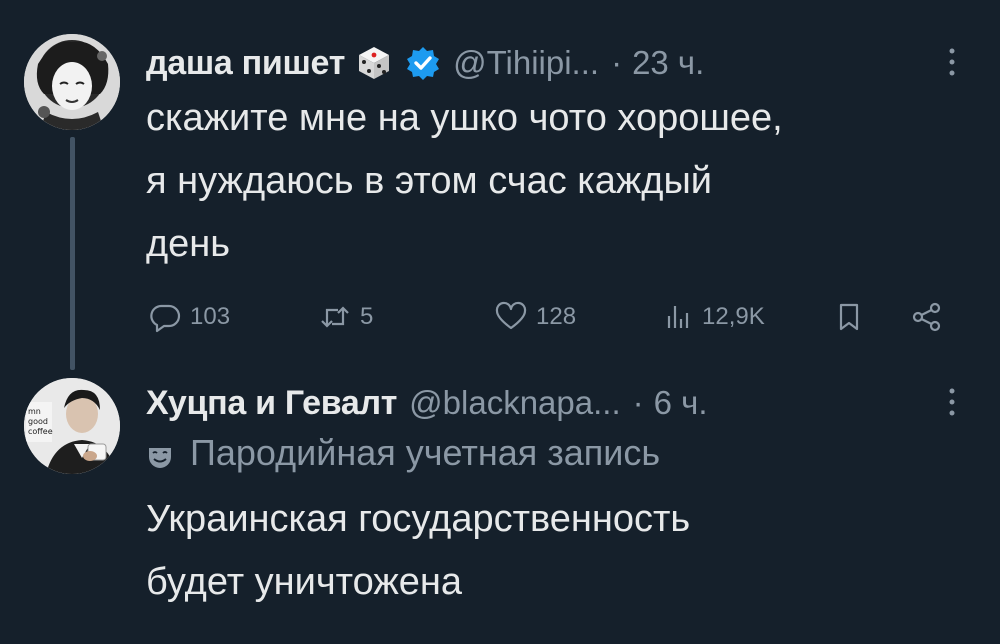 Image resolution: width=1000 pixels, height=644 pixels. I want to click on tweet-actions: 103 5 128 12,9K, so click(558, 317).